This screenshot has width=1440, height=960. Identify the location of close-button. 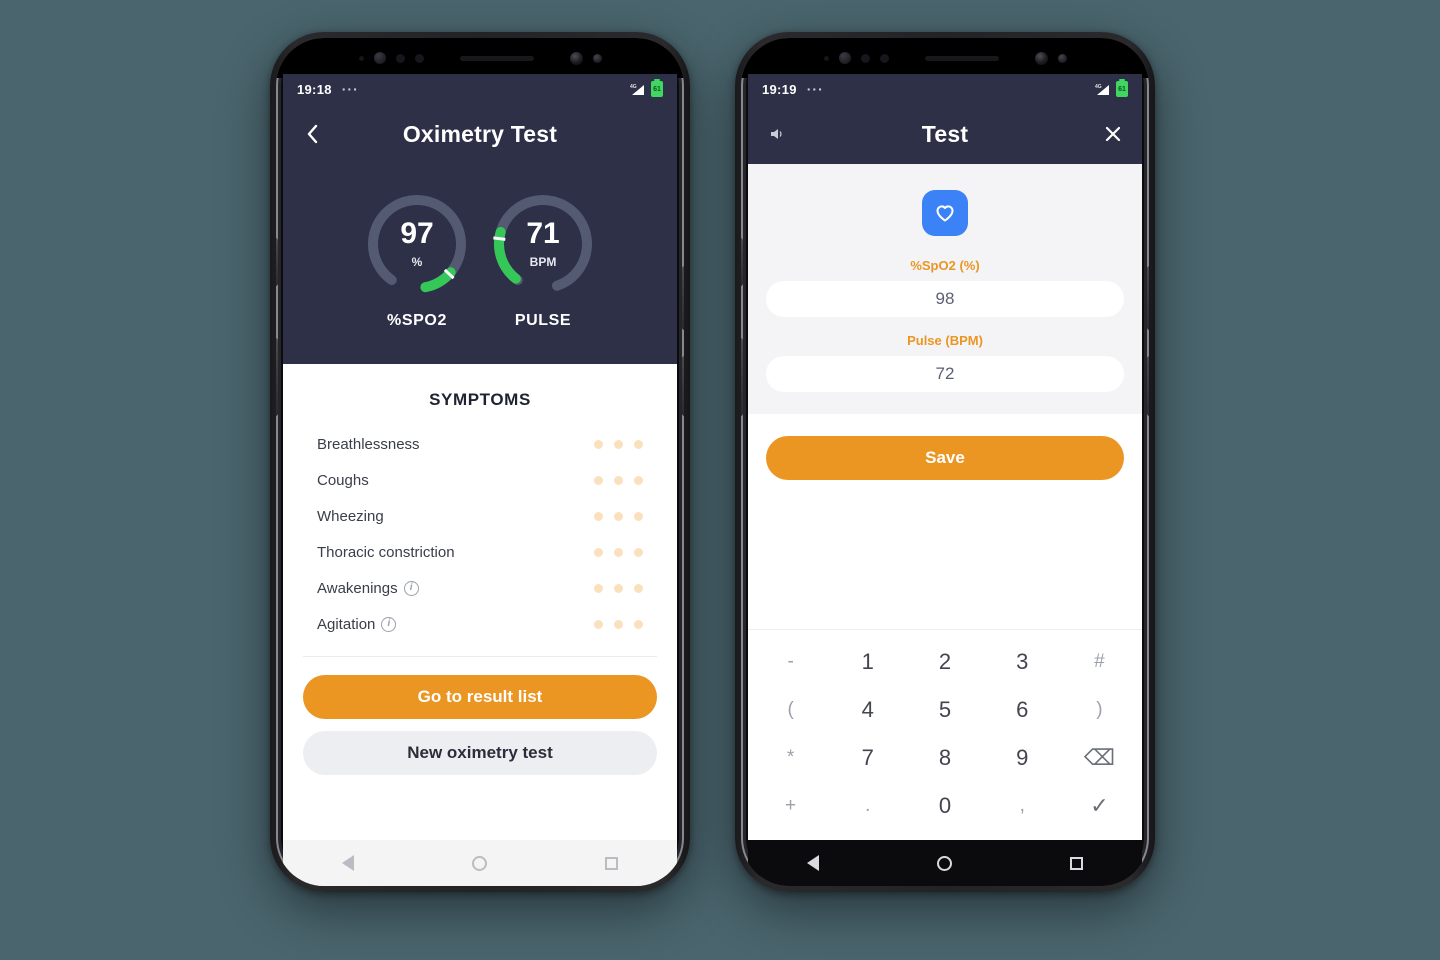
(1113, 134).